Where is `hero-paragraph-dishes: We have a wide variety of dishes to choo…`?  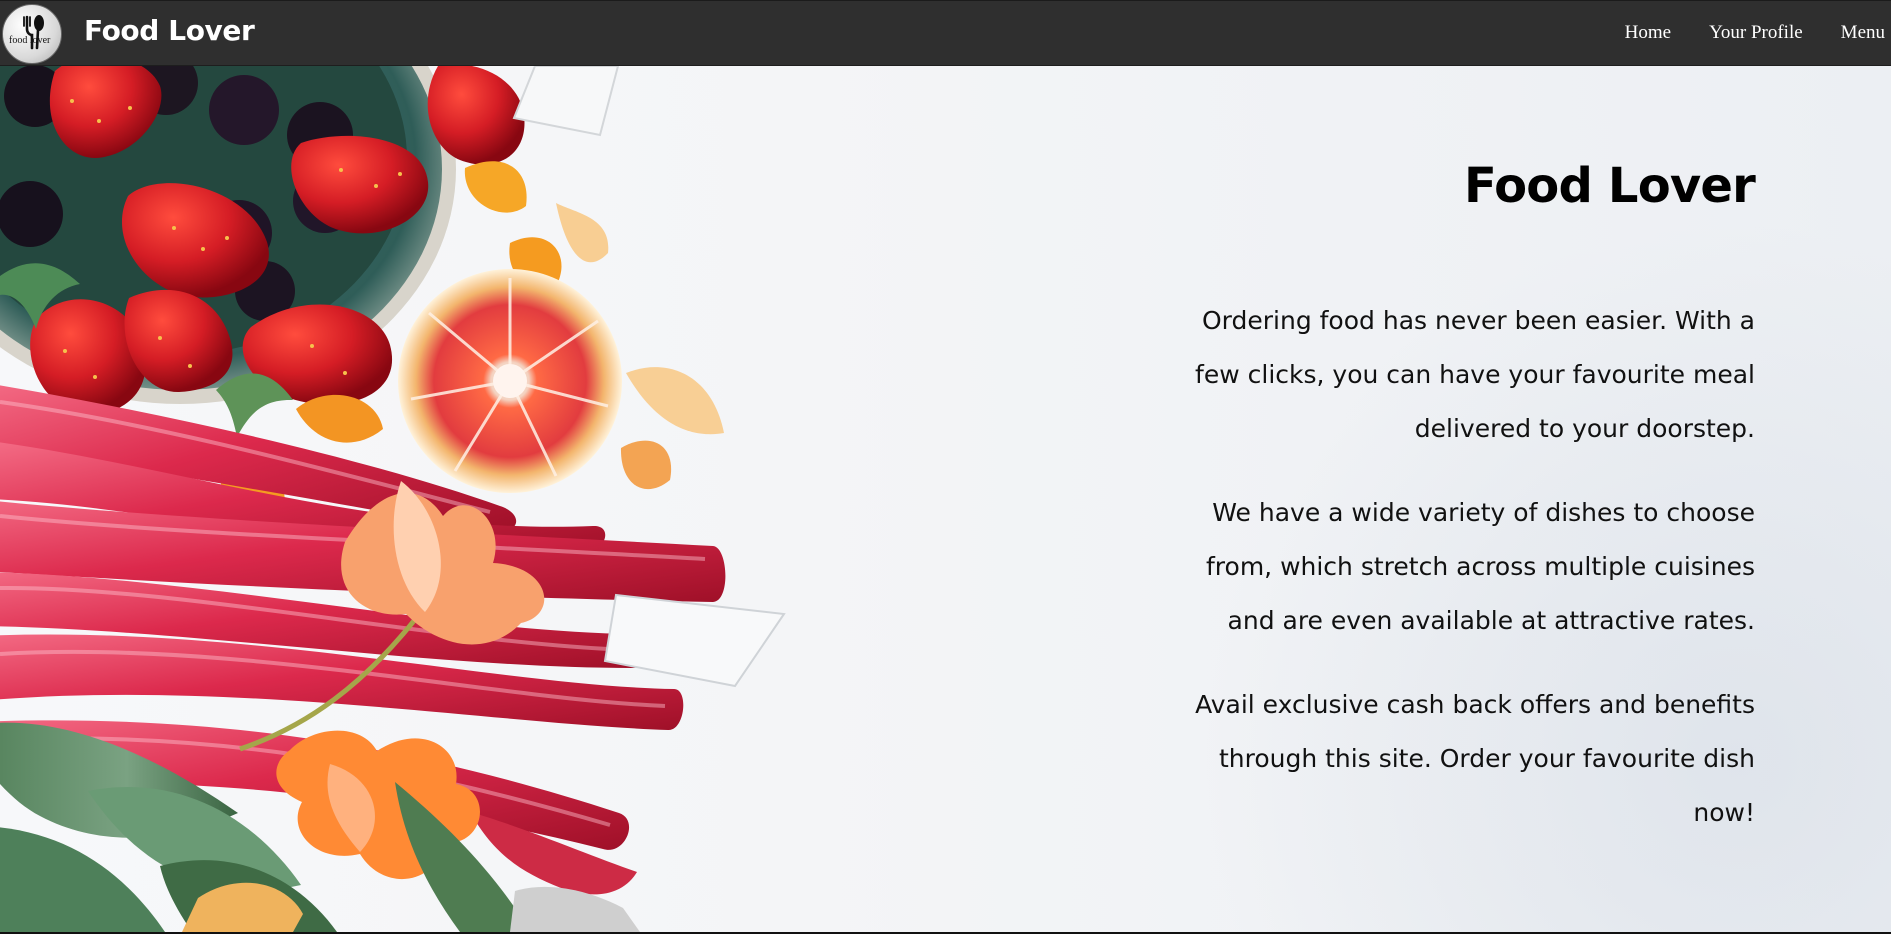
hero-paragraph-dishes: We have a wide variety of dishes to choo… is located at coordinates (1480, 566).